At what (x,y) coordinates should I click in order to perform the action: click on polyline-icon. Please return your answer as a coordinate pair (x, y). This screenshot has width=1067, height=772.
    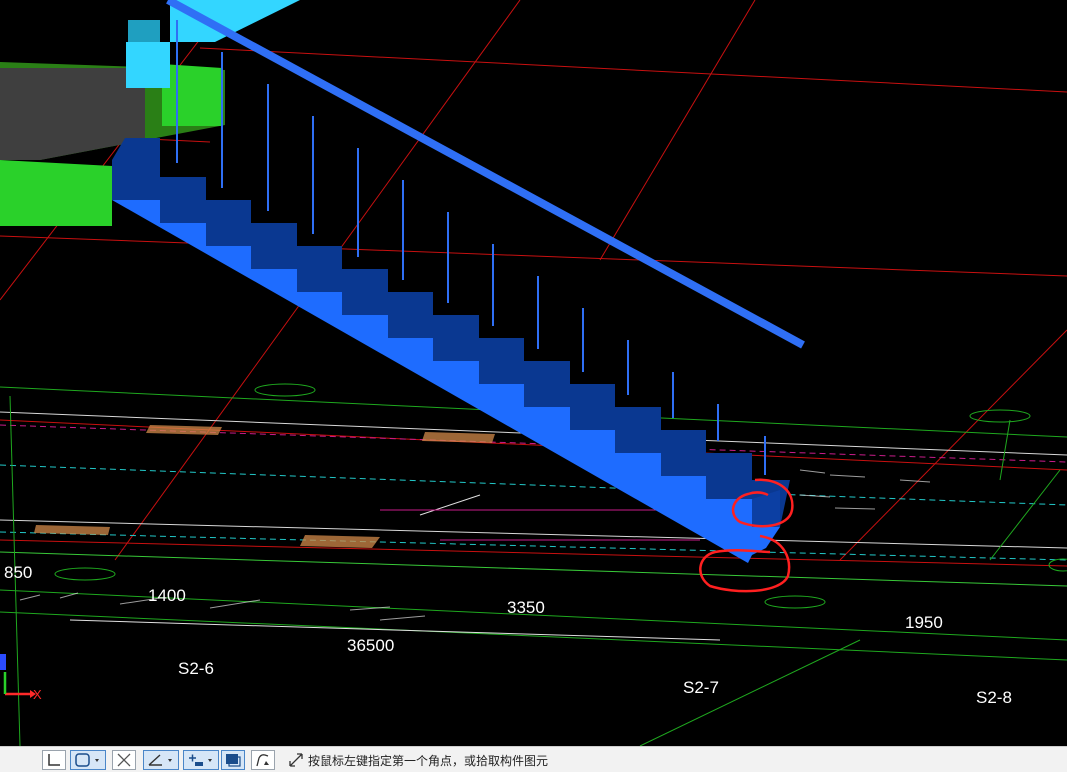
    Looking at the image, I should click on (262, 760).